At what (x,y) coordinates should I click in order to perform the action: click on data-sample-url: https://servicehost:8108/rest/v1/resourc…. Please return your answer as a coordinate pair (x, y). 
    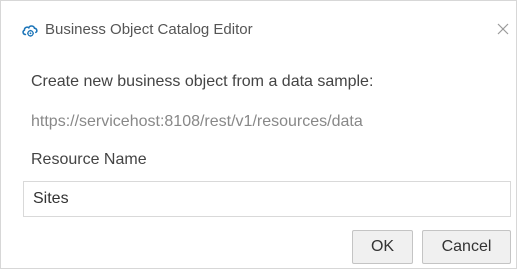
    Looking at the image, I should click on (197, 121).